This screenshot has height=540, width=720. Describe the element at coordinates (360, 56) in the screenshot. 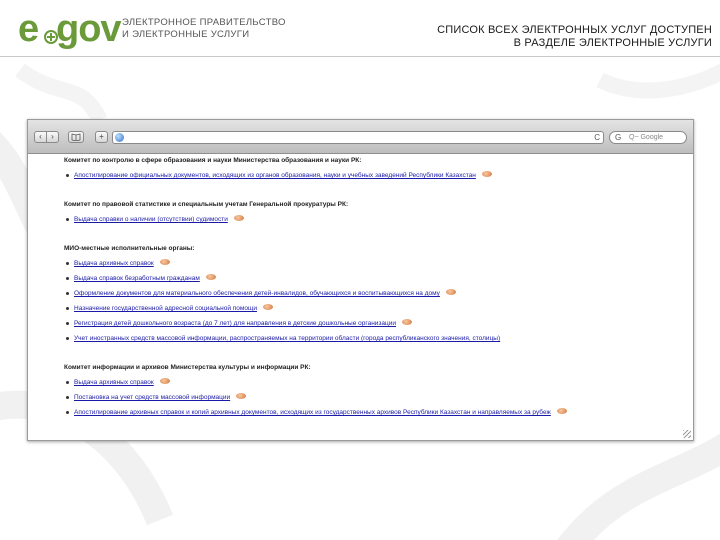

I see `header-divider` at that location.